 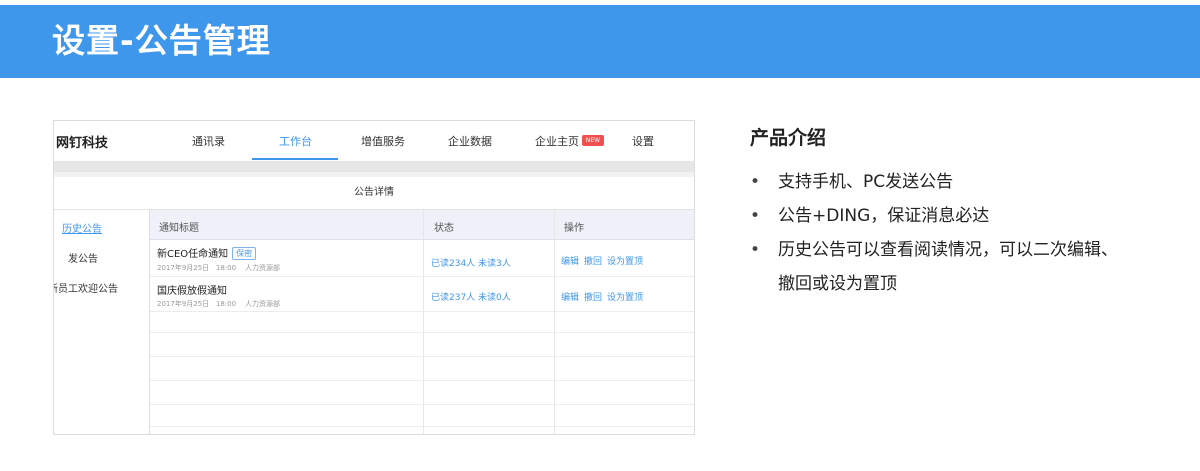 What do you see at coordinates (471, 262) in the screenshot?
I see `row-status: 已读234人 未读3人` at bounding box center [471, 262].